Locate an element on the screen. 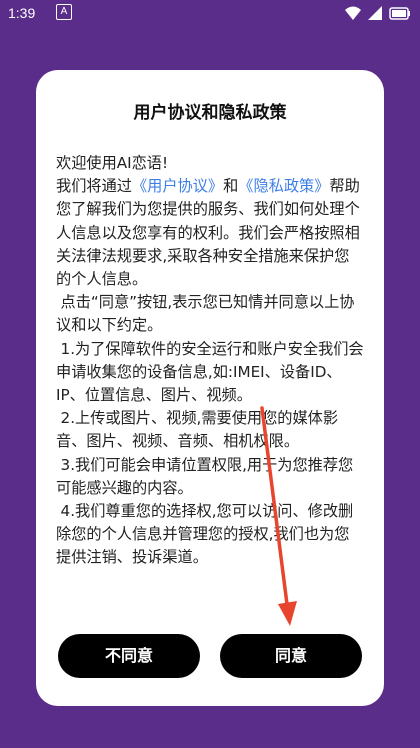  intro-and: 和 is located at coordinates (231, 186).